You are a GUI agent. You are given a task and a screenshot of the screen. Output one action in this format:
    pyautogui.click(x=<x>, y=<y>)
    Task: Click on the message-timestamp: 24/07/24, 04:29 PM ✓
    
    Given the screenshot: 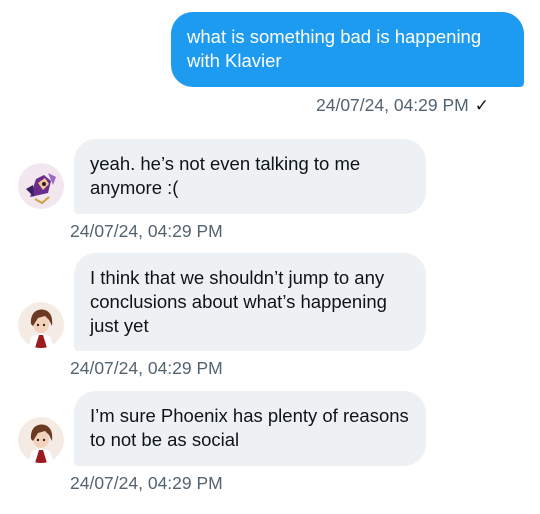 What is the action you would take?
    pyautogui.click(x=402, y=105)
    